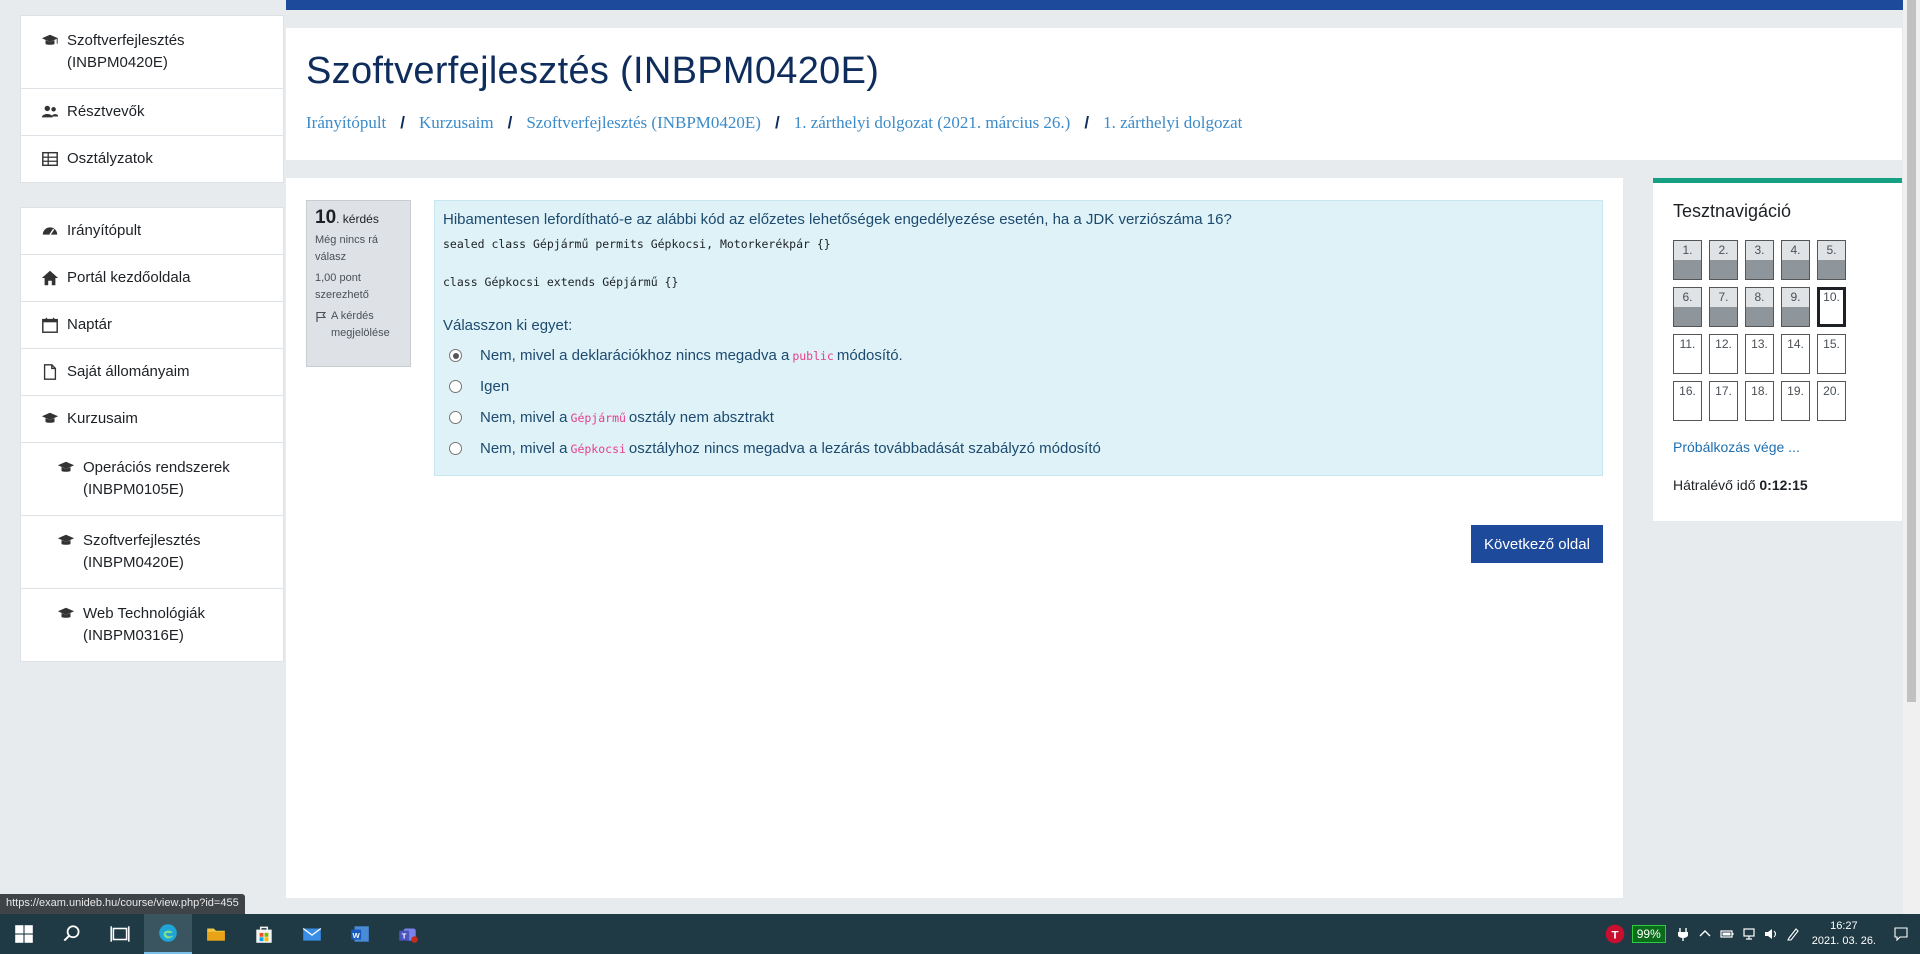 Image resolution: width=1920 pixels, height=954 pixels. Describe the element at coordinates (50, 325) in the screenshot. I see `calendar-icon` at that location.